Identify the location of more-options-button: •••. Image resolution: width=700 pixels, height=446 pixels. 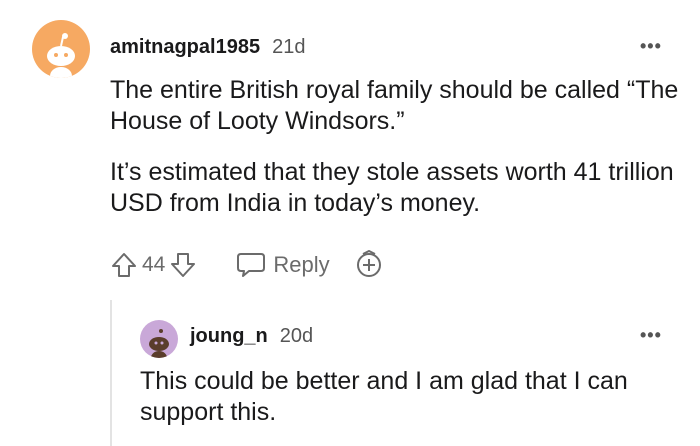
(651, 46).